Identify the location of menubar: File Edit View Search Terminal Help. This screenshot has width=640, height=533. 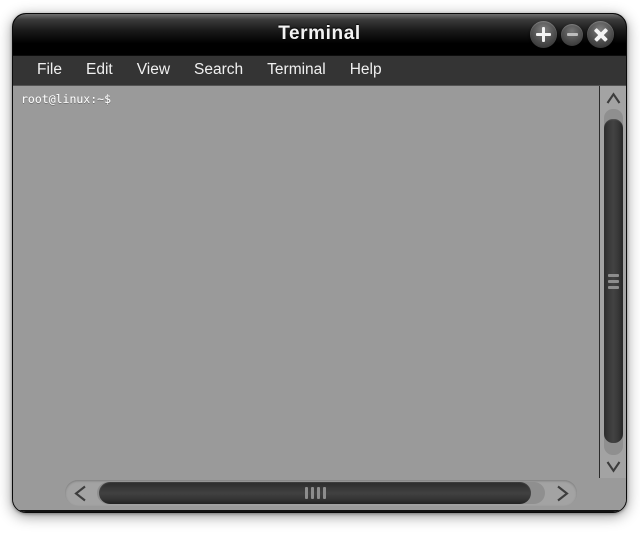
(319, 70).